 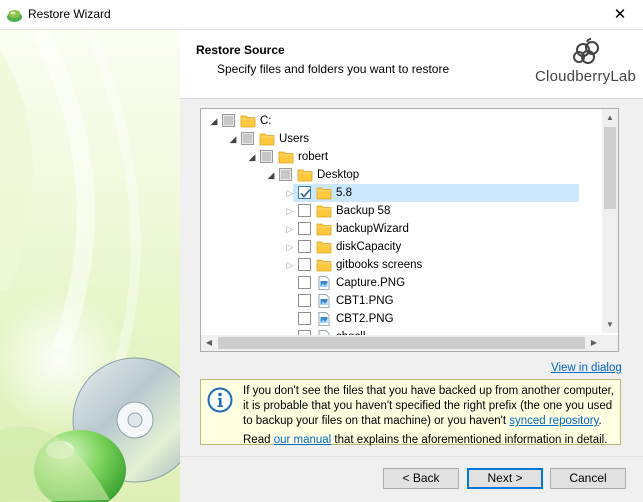 I want to click on close-window-button: ✕, so click(x=620, y=14).